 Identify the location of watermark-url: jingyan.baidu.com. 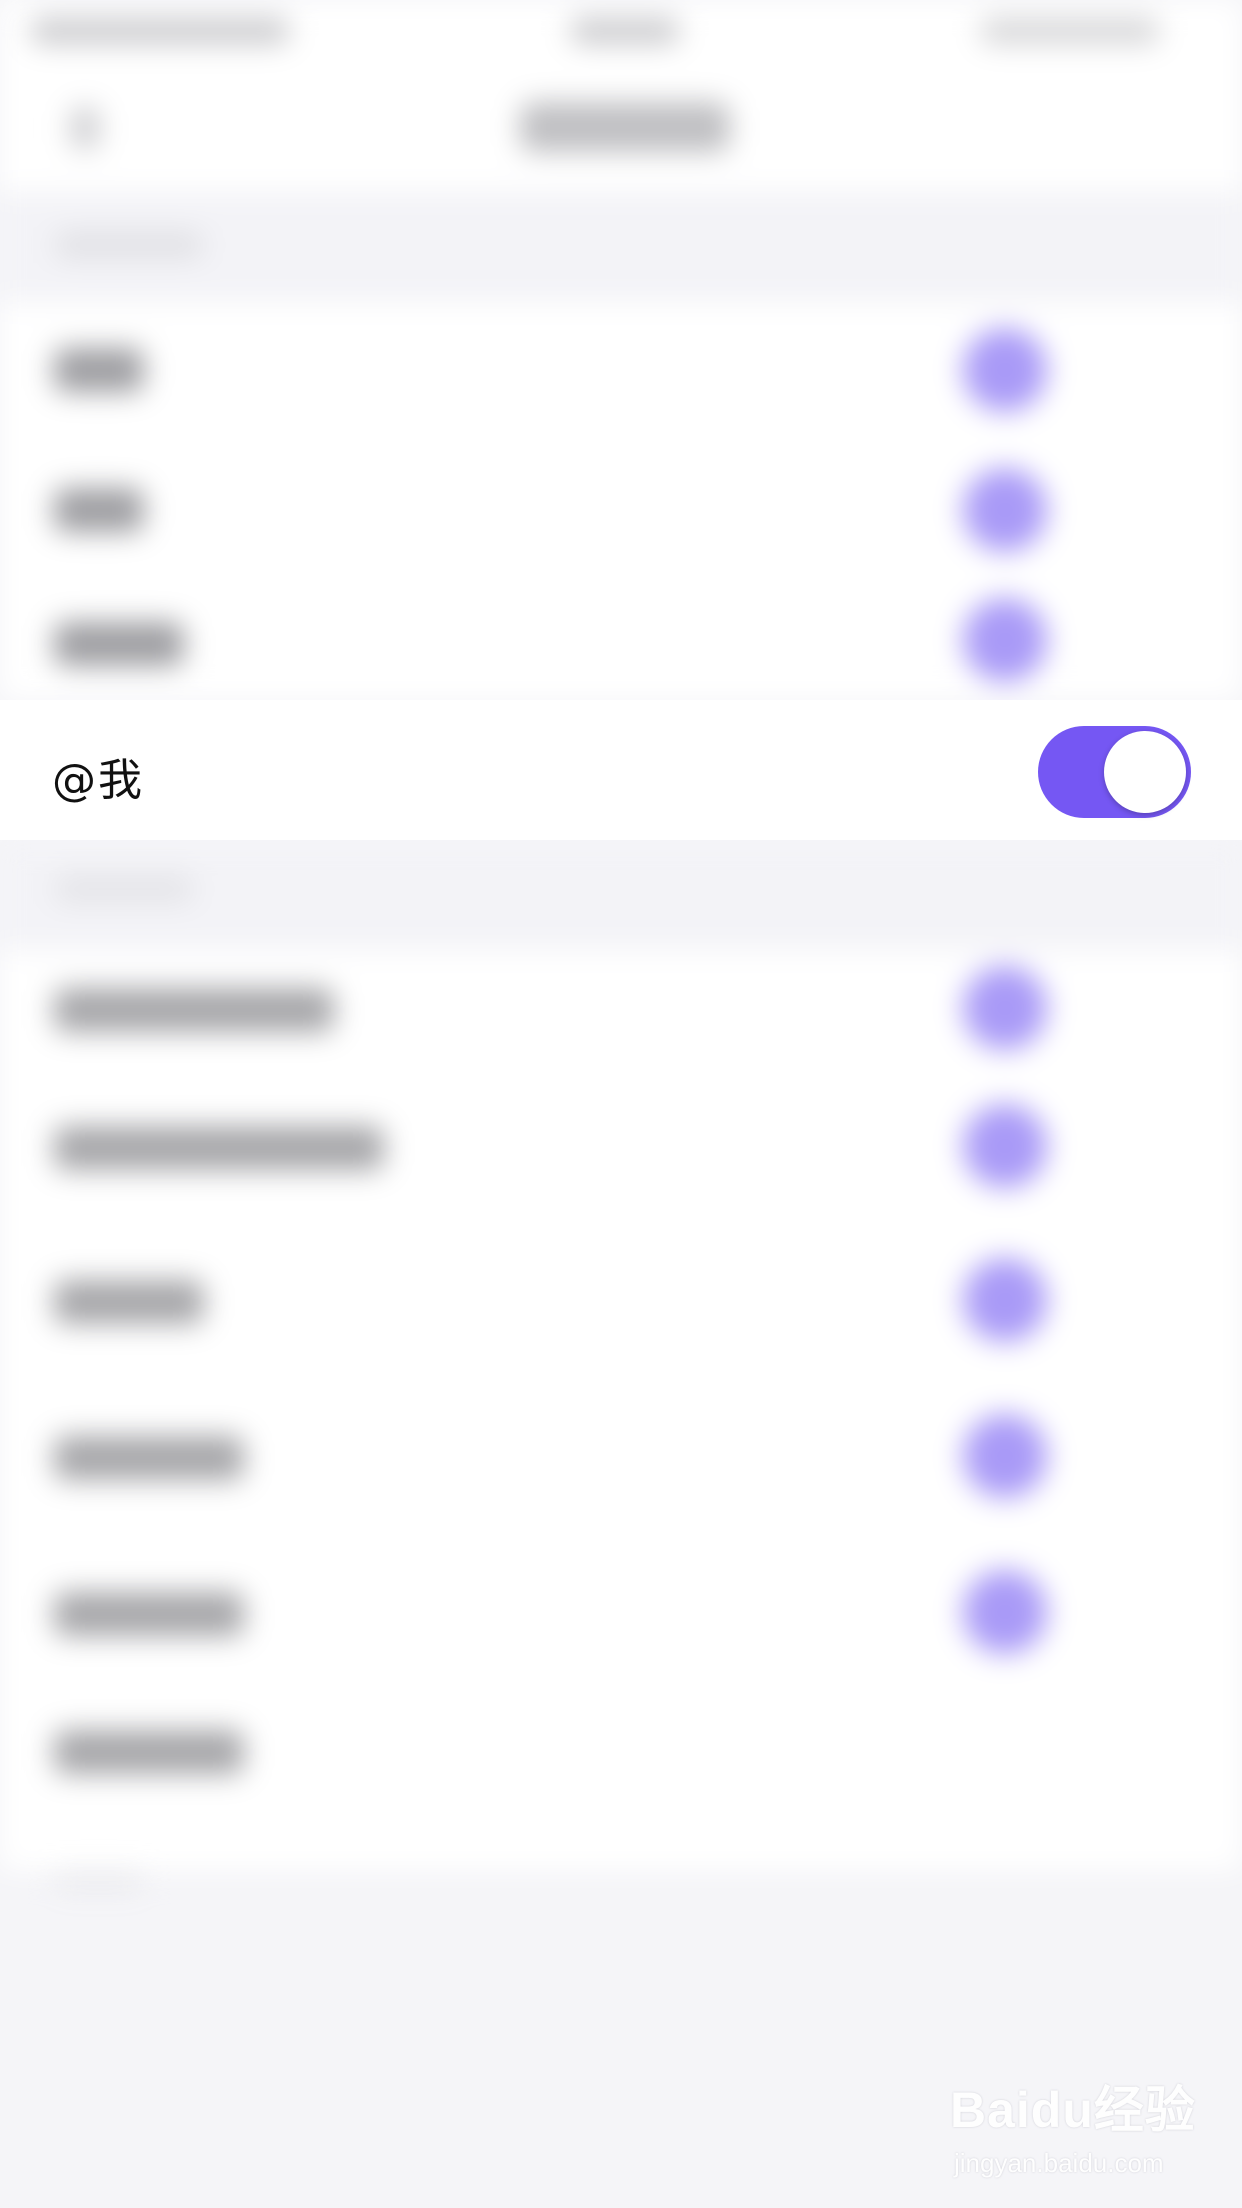
(1059, 2163).